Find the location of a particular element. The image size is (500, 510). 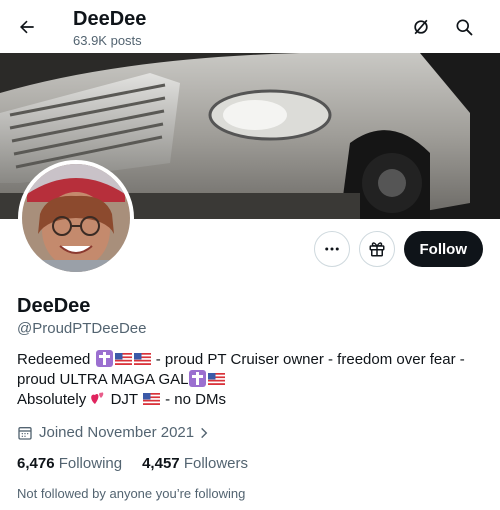

more-button is located at coordinates (331, 249).